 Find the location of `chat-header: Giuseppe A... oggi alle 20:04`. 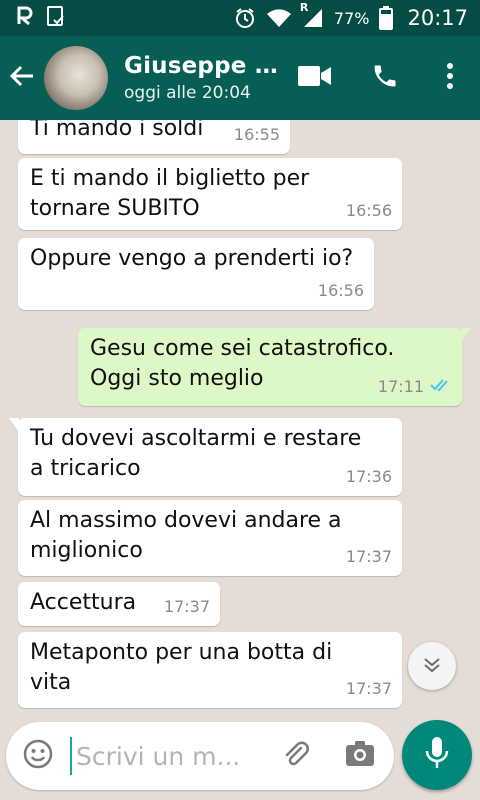

chat-header: Giuseppe A... oggi alle 20:04 is located at coordinates (240, 78).